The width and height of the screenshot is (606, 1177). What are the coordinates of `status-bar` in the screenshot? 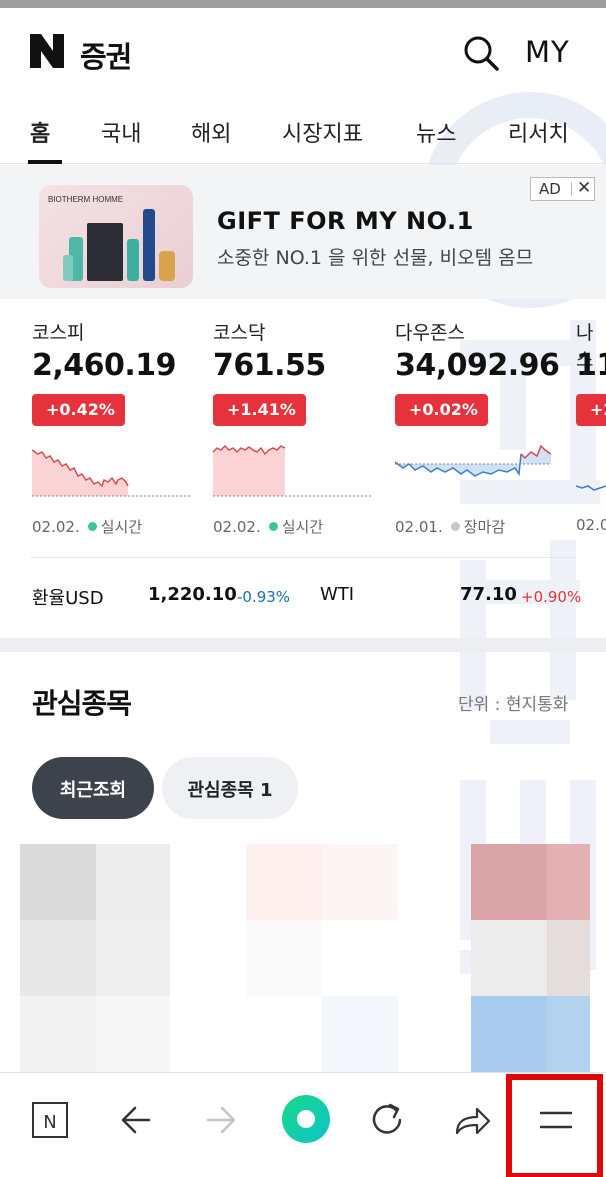 It's located at (303, 4).